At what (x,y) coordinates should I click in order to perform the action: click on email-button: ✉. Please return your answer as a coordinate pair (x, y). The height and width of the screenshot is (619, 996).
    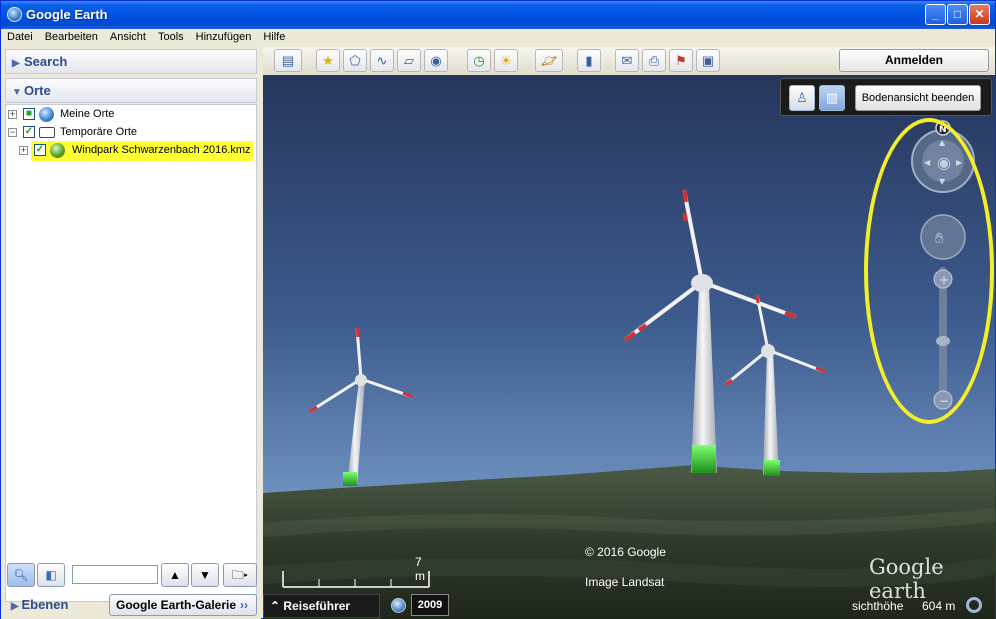
    Looking at the image, I should click on (627, 60).